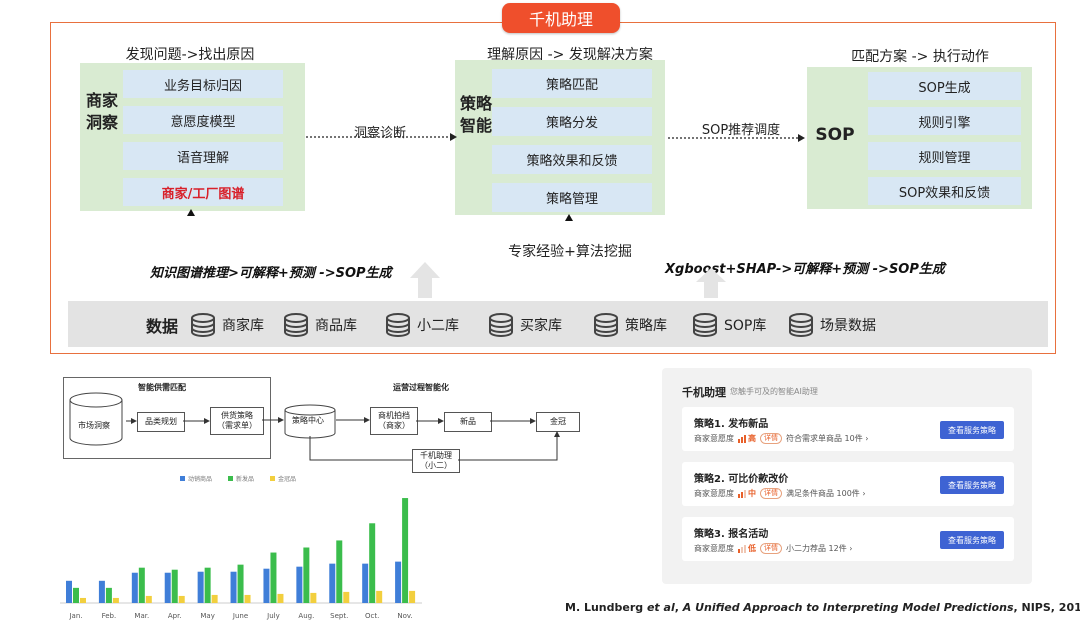  Describe the element at coordinates (425, 280) in the screenshot. I see `up-arrow-left` at that location.